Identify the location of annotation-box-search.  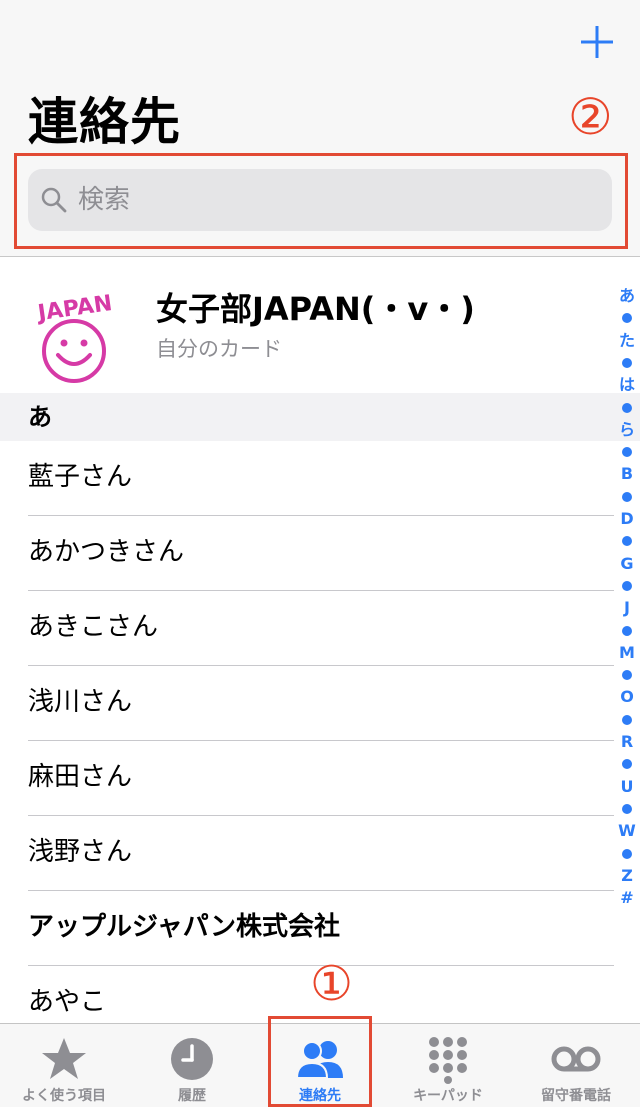
(321, 201).